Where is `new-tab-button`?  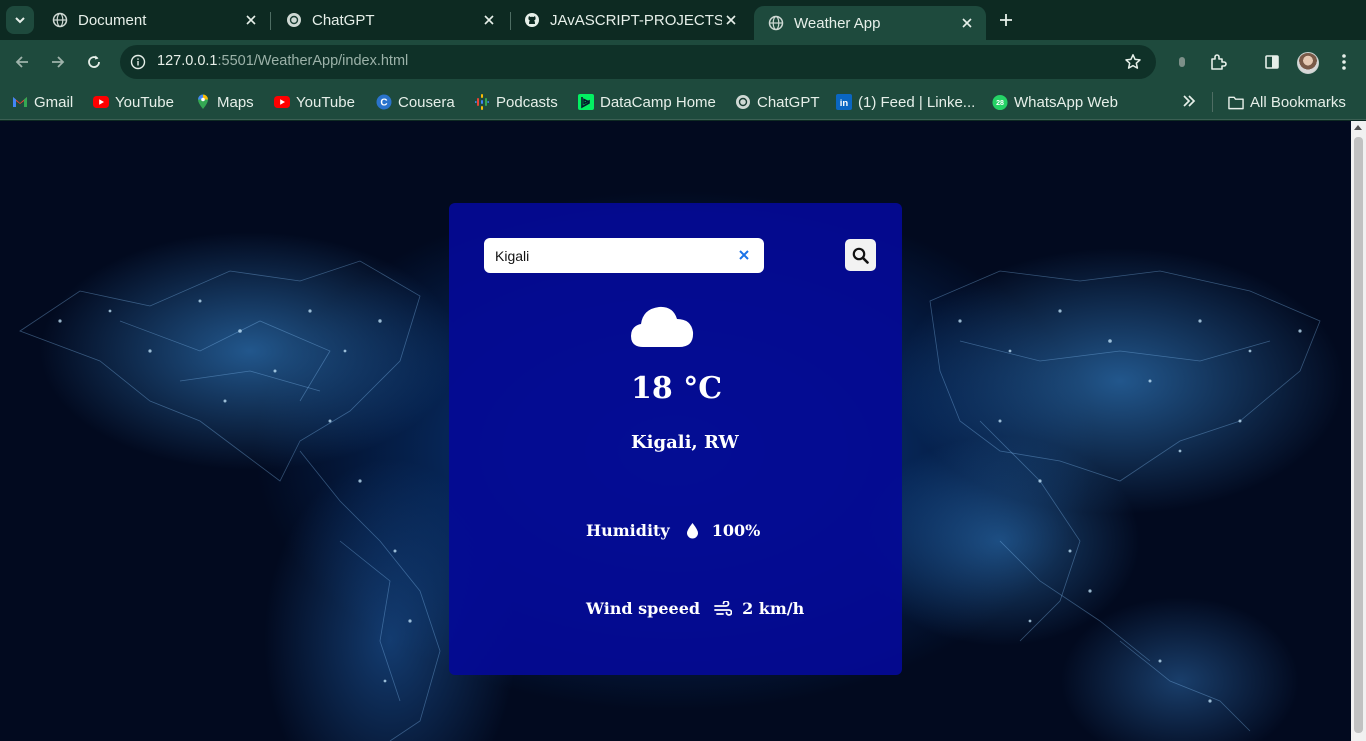
new-tab-button is located at coordinates (1006, 20).